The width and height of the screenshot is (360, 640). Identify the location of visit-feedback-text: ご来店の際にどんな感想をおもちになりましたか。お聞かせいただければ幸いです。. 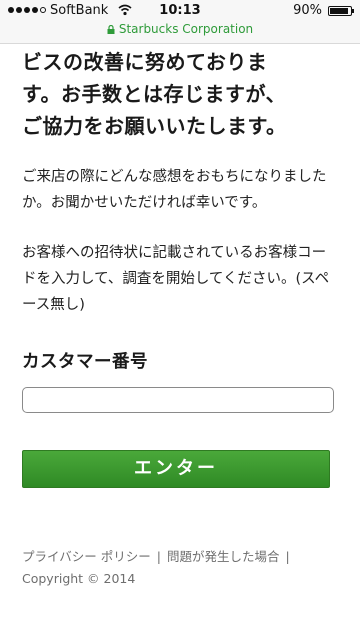
(174, 190).